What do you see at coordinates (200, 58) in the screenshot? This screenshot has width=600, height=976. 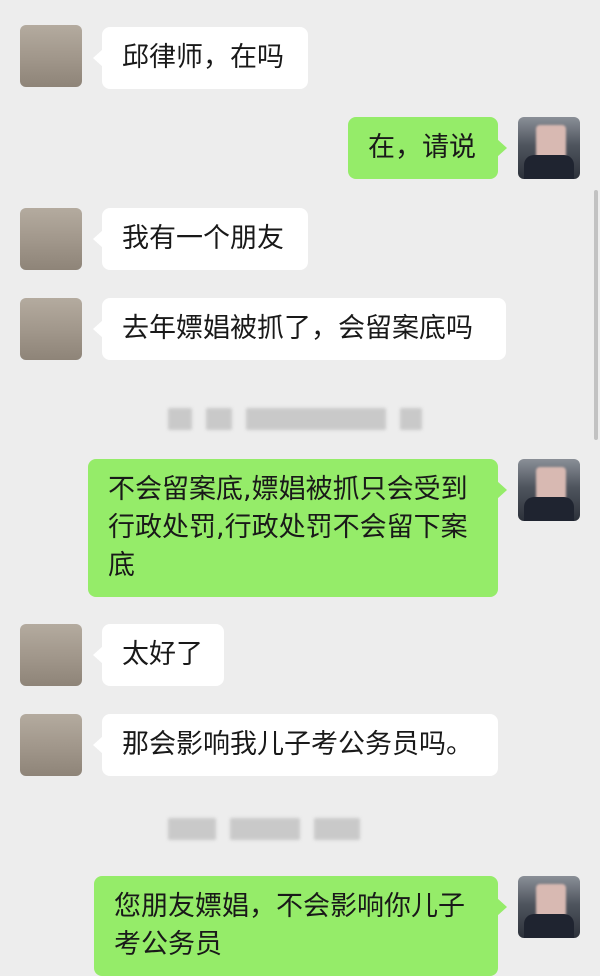 I see `message-bubble-received: 邱律师，在吗` at bounding box center [200, 58].